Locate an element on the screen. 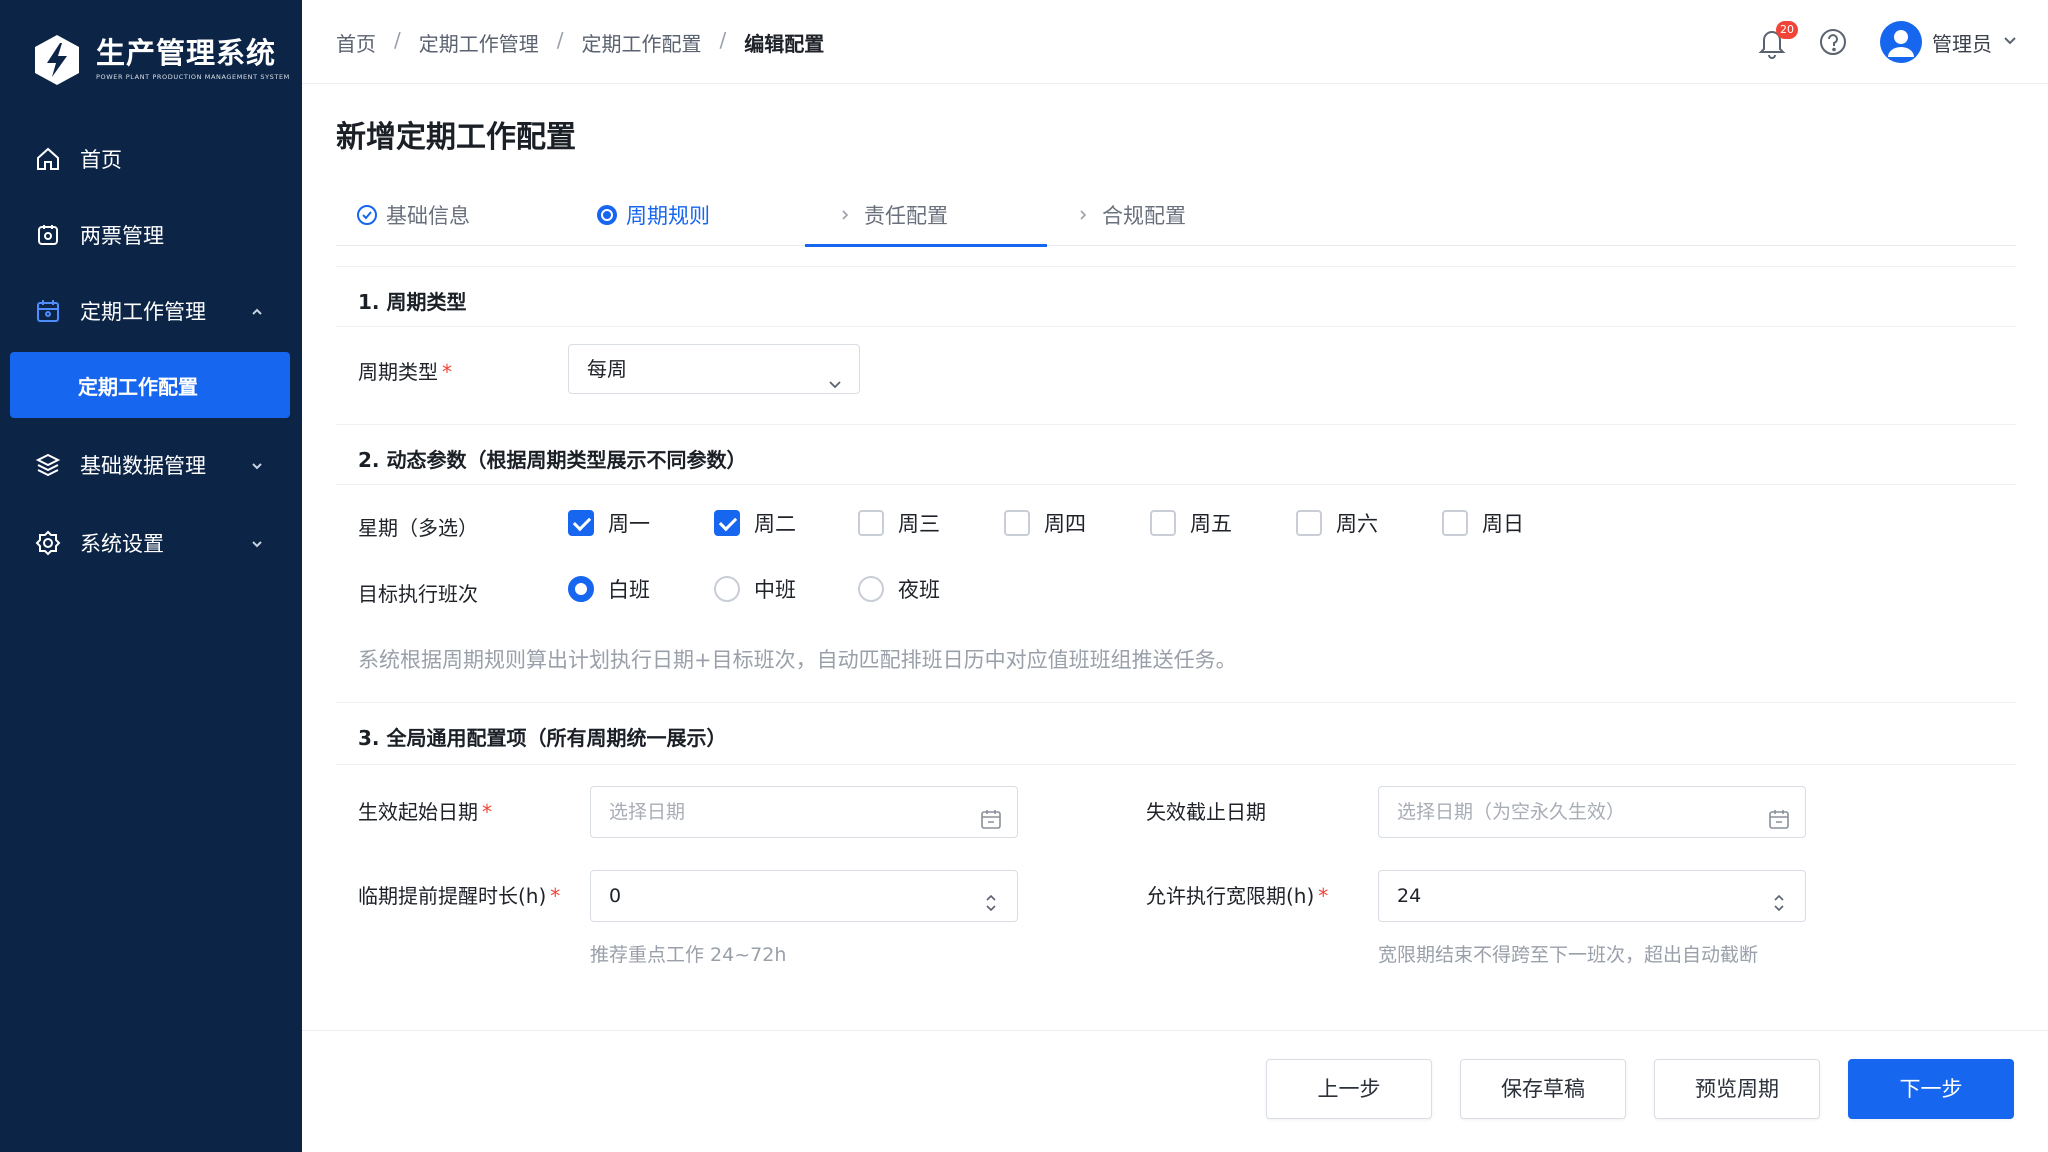  grace-label: 允许执行宽限期(h) * is located at coordinates (1237, 894).